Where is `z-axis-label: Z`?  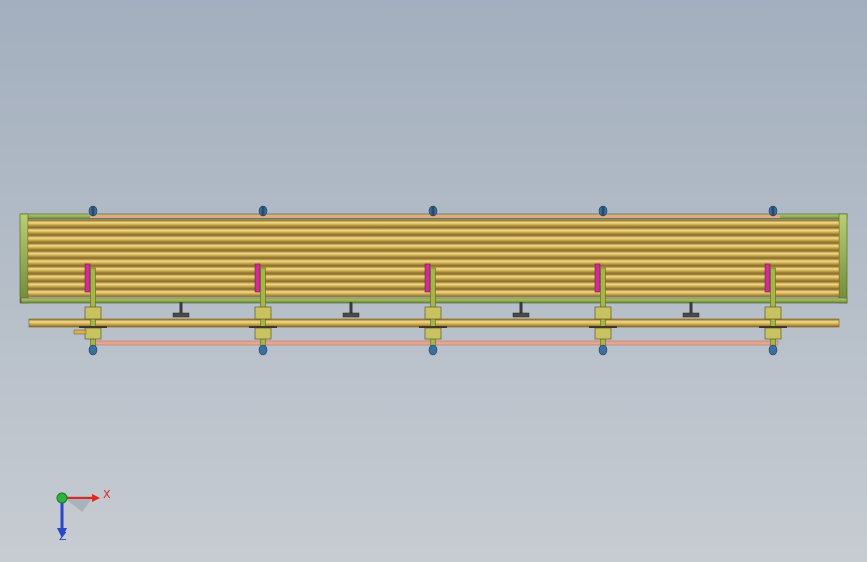
z-axis-label: Z is located at coordinates (63, 536).